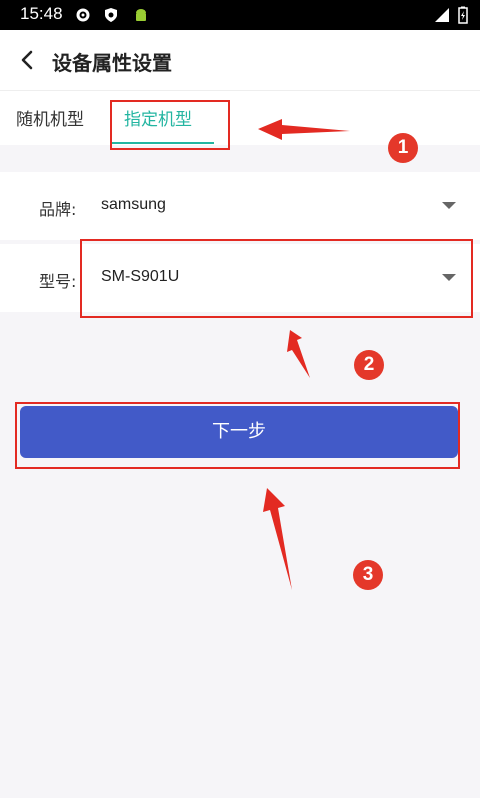 Image resolution: width=480 pixels, height=798 pixels. Describe the element at coordinates (368, 575) in the screenshot. I see `annotation-badge-3: 3` at that location.